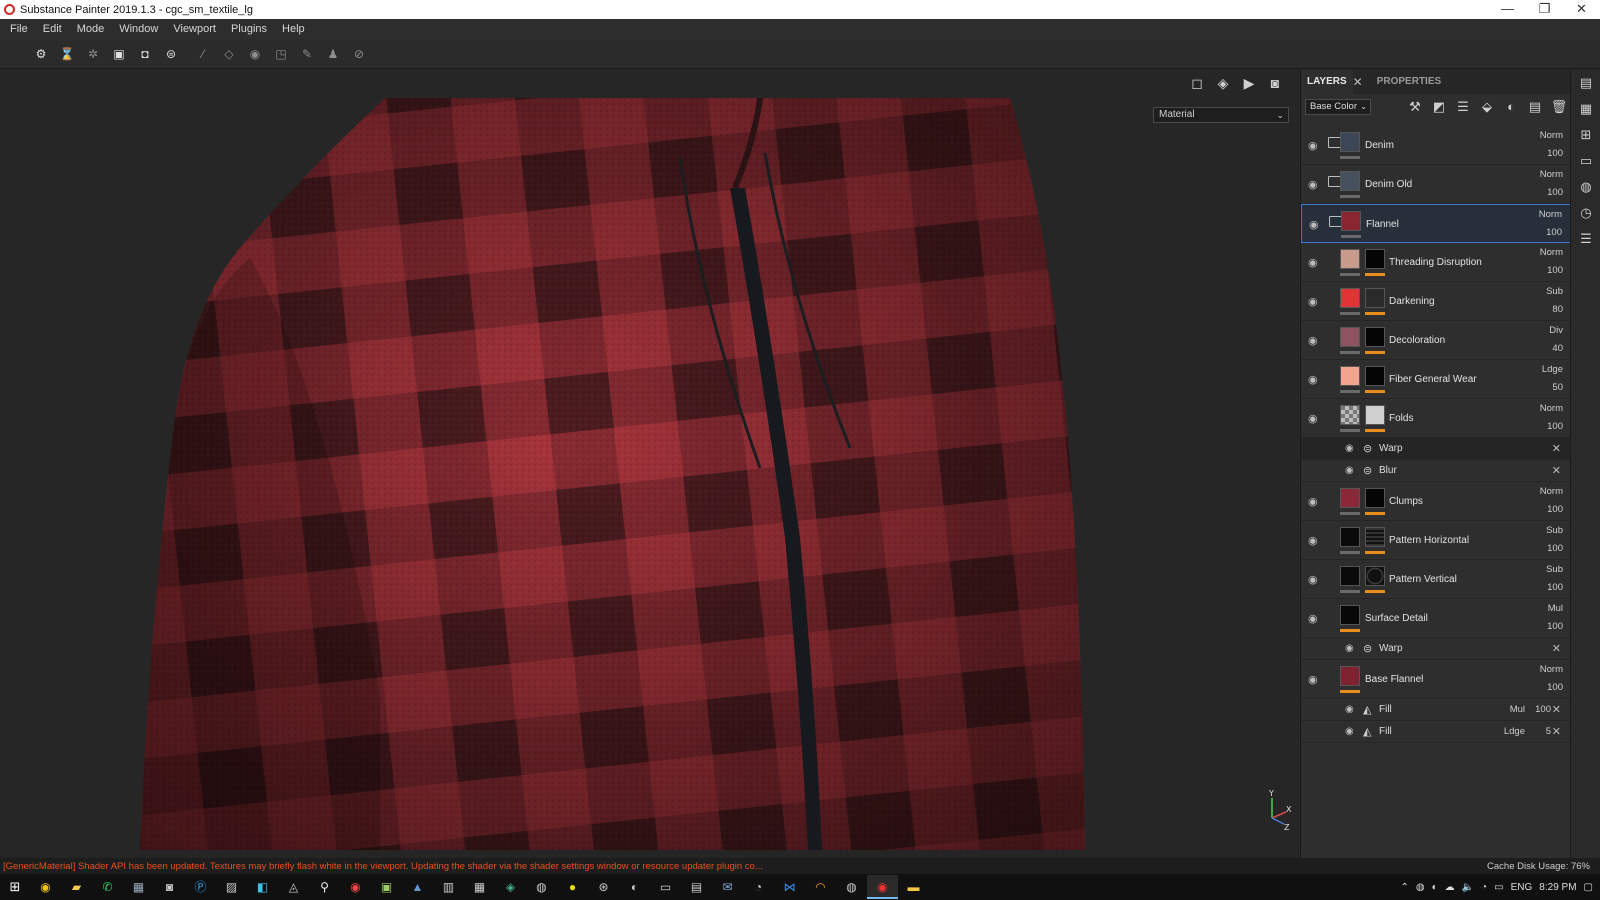 Image resolution: width=1600 pixels, height=900 pixels. What do you see at coordinates (138, 887) in the screenshot?
I see `calculator-icon: ▦` at bounding box center [138, 887].